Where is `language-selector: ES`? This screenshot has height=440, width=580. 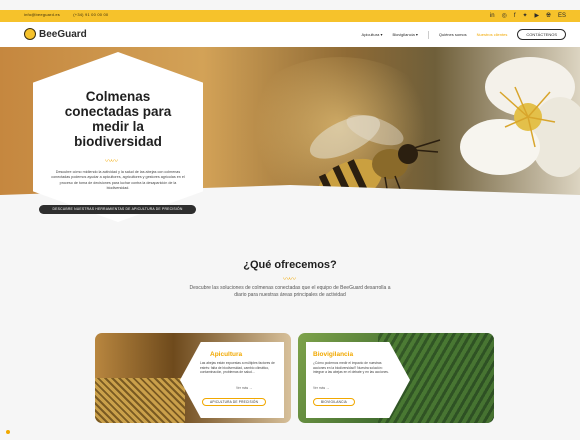
language-selector: ES is located at coordinates (562, 16).